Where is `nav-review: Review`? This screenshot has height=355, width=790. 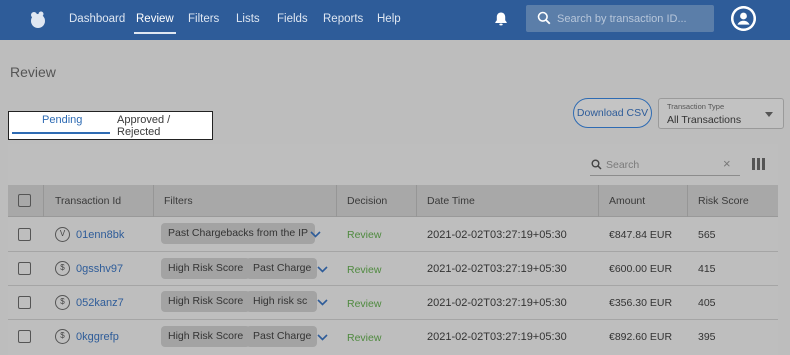 nav-review: Review is located at coordinates (155, 20).